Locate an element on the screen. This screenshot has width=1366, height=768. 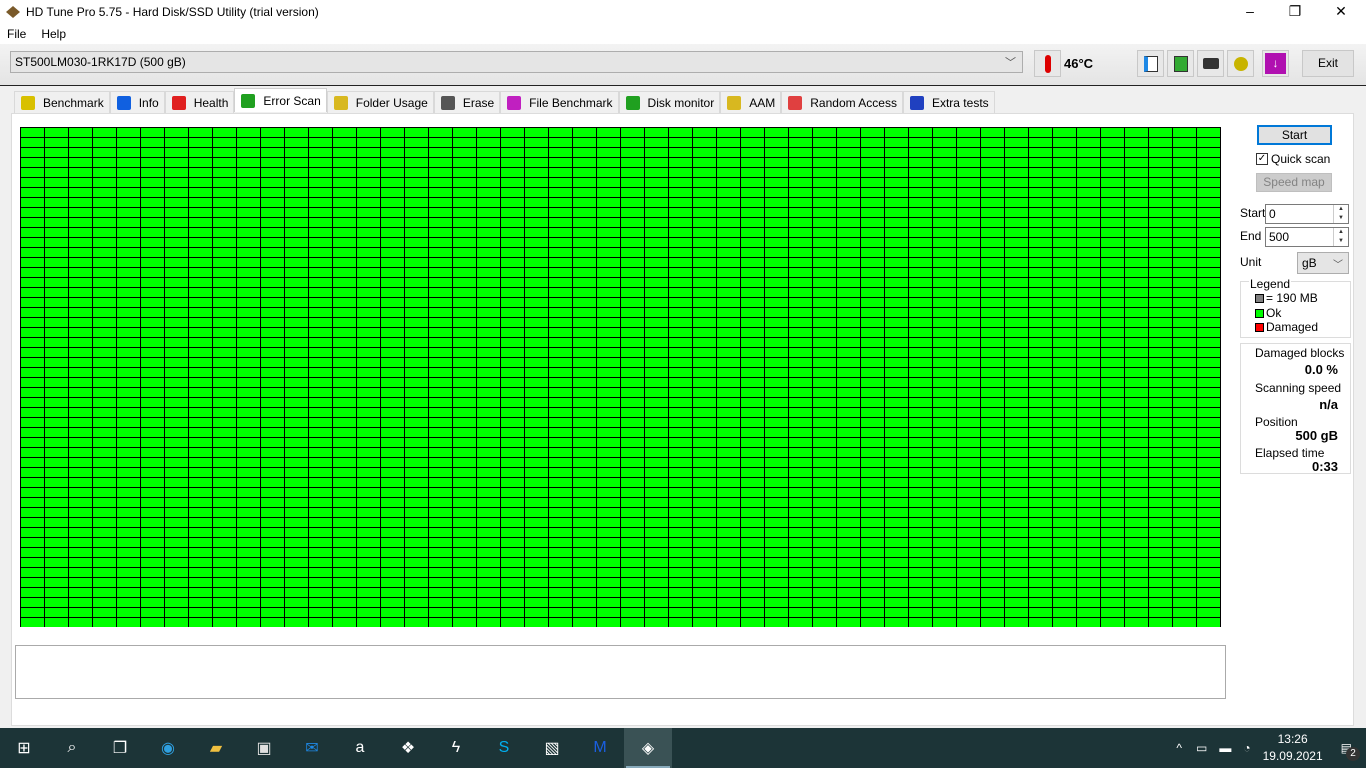
drive-select: ST500LM030-1RK17D (500 gB) ﹀ is located at coordinates (516, 62).